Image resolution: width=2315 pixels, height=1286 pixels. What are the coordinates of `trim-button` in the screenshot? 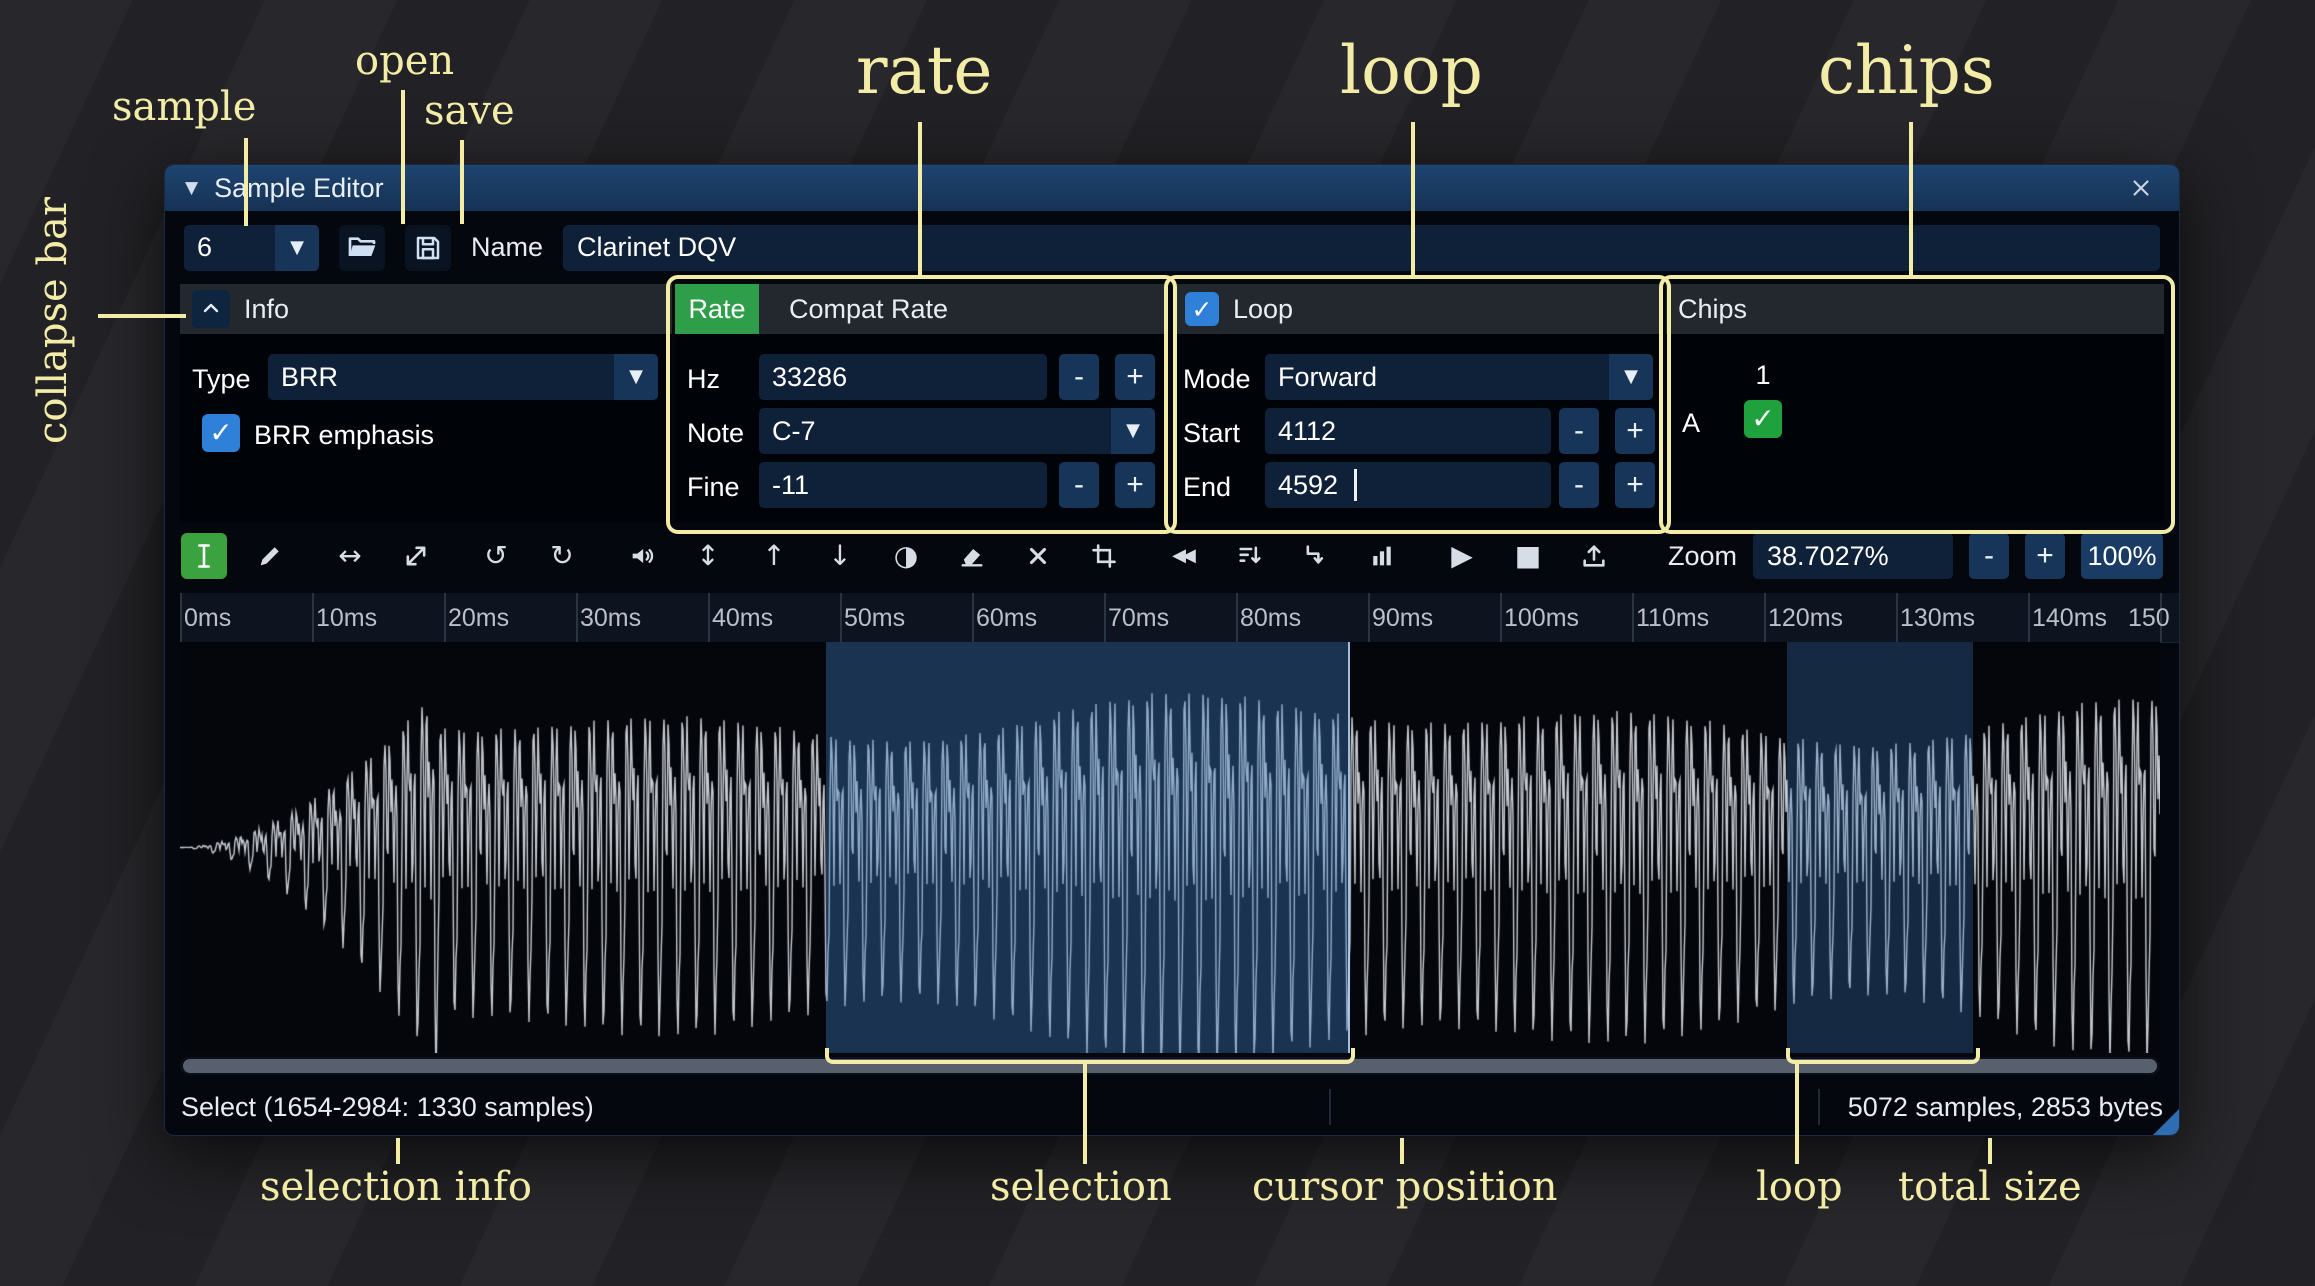 It's located at (1104, 556).